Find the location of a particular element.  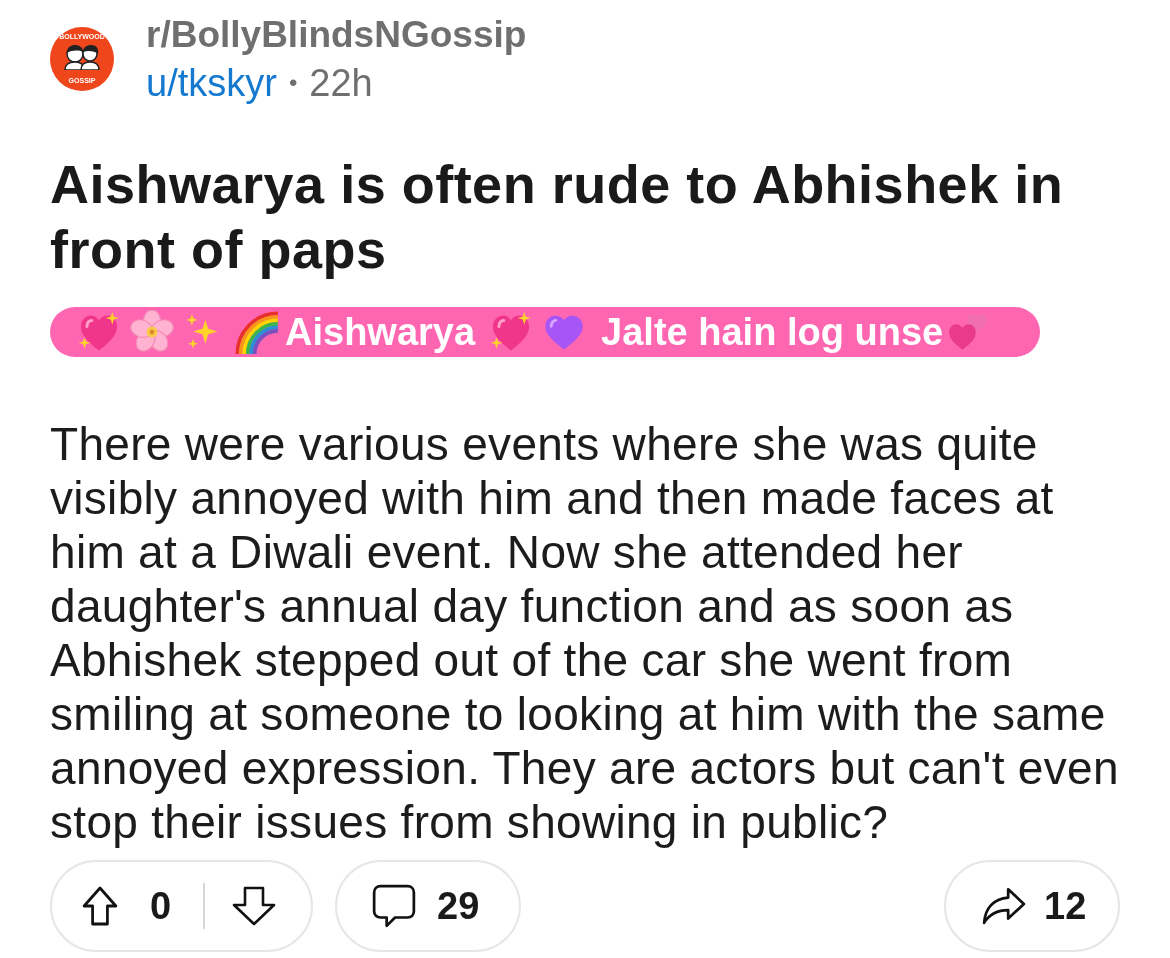

comments-button: 29 is located at coordinates (428, 906).